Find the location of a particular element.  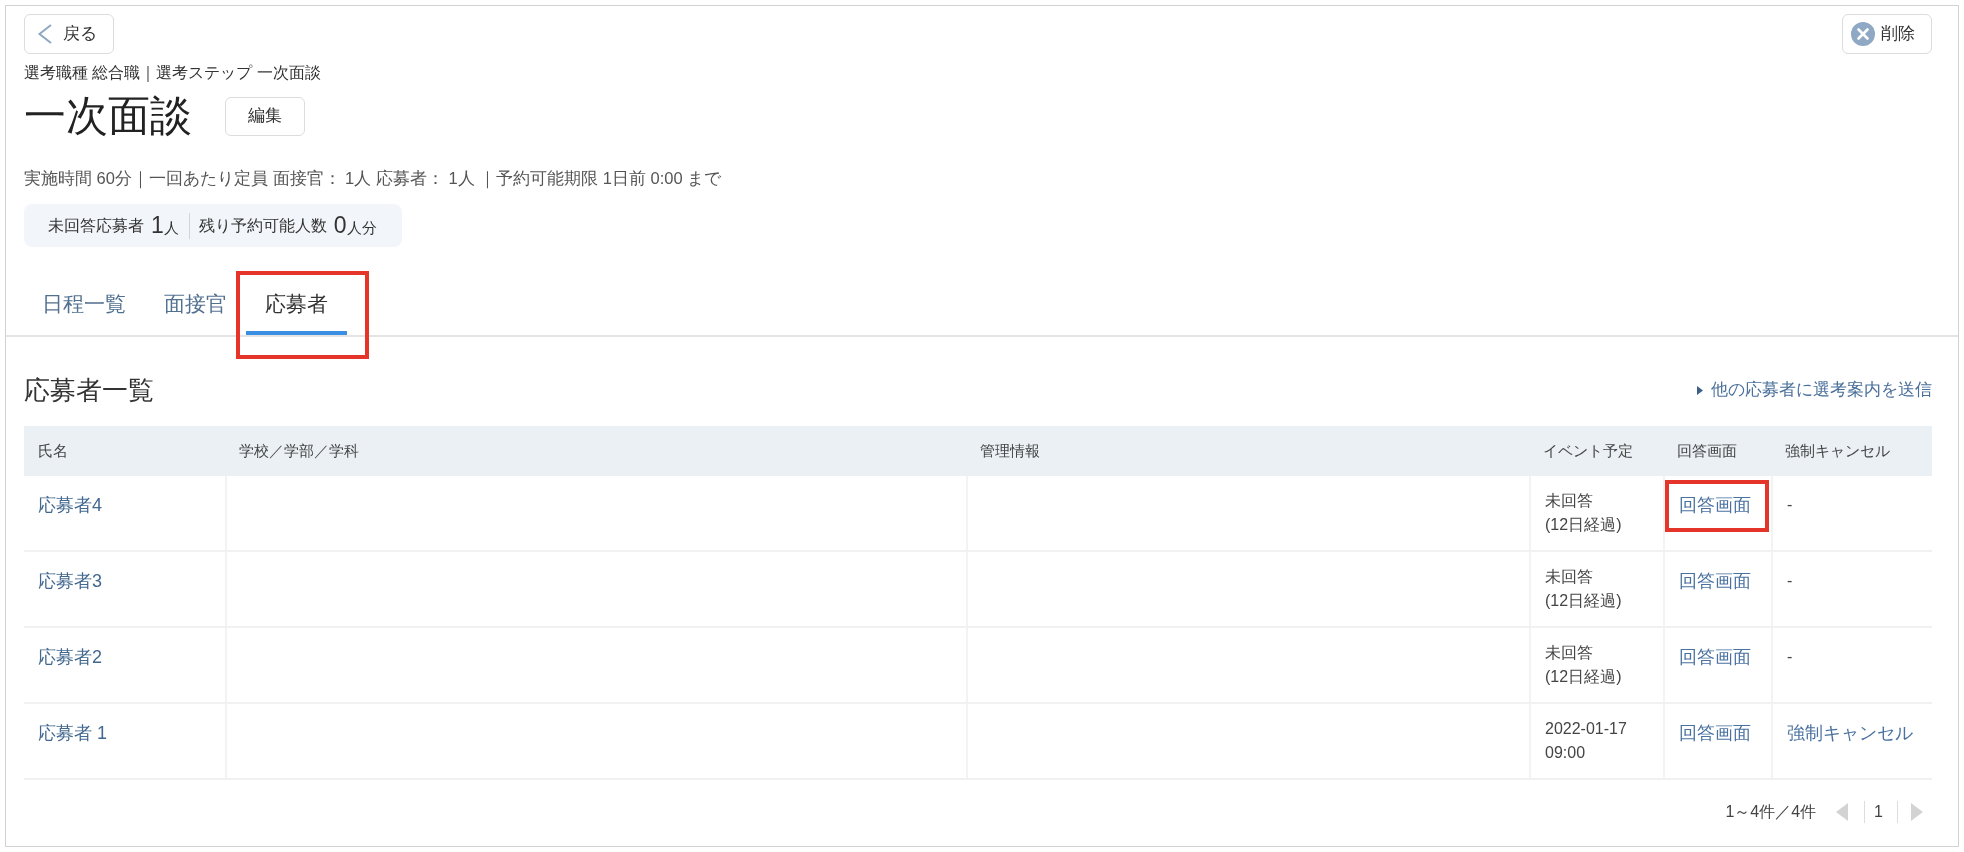

column-header: イベント予定 is located at coordinates (1588, 450).